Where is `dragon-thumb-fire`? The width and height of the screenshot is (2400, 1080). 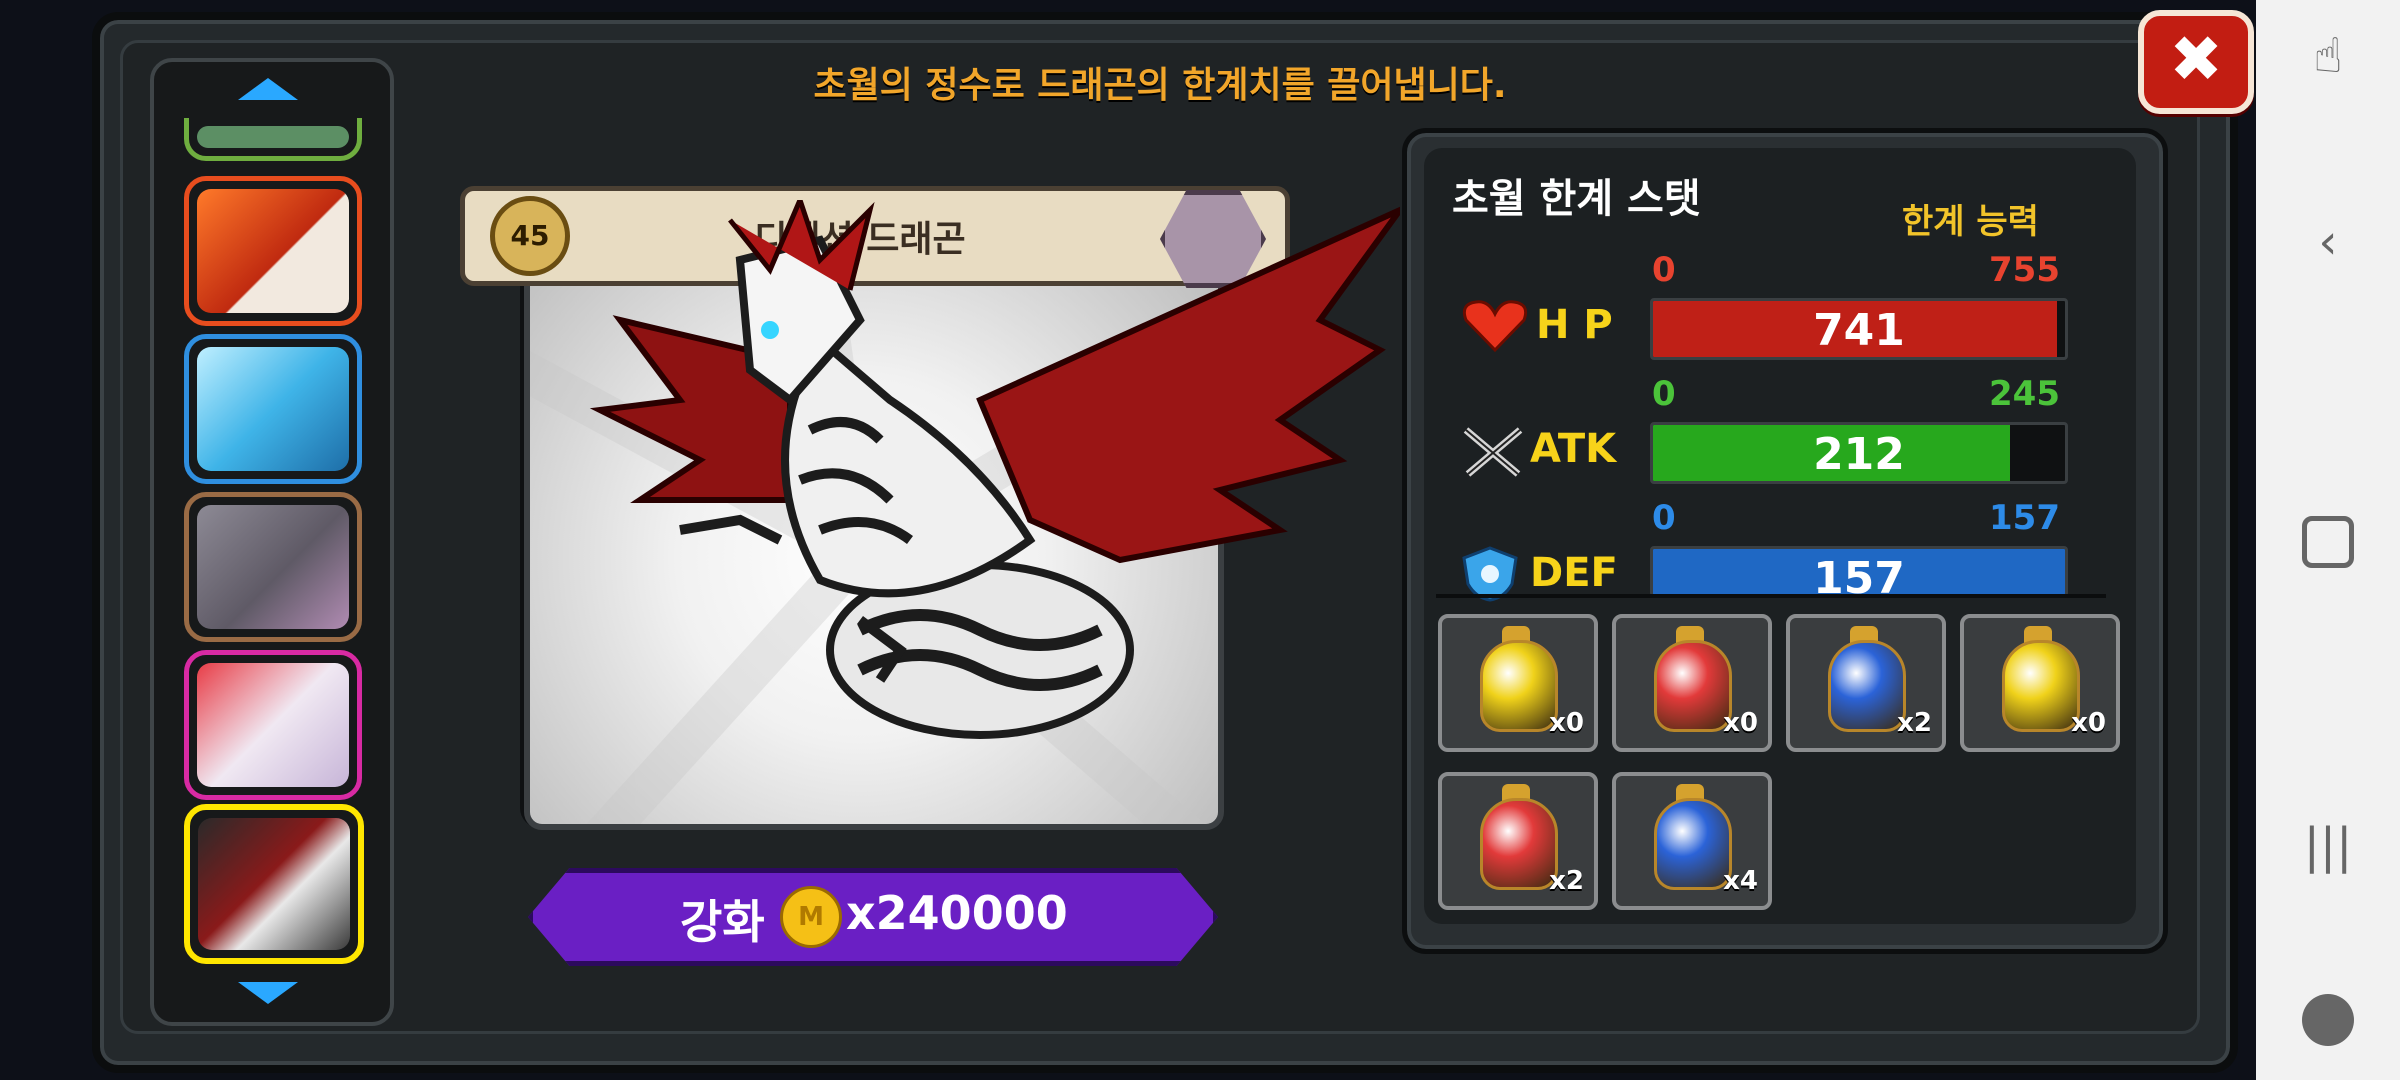 dragon-thumb-fire is located at coordinates (273, 251).